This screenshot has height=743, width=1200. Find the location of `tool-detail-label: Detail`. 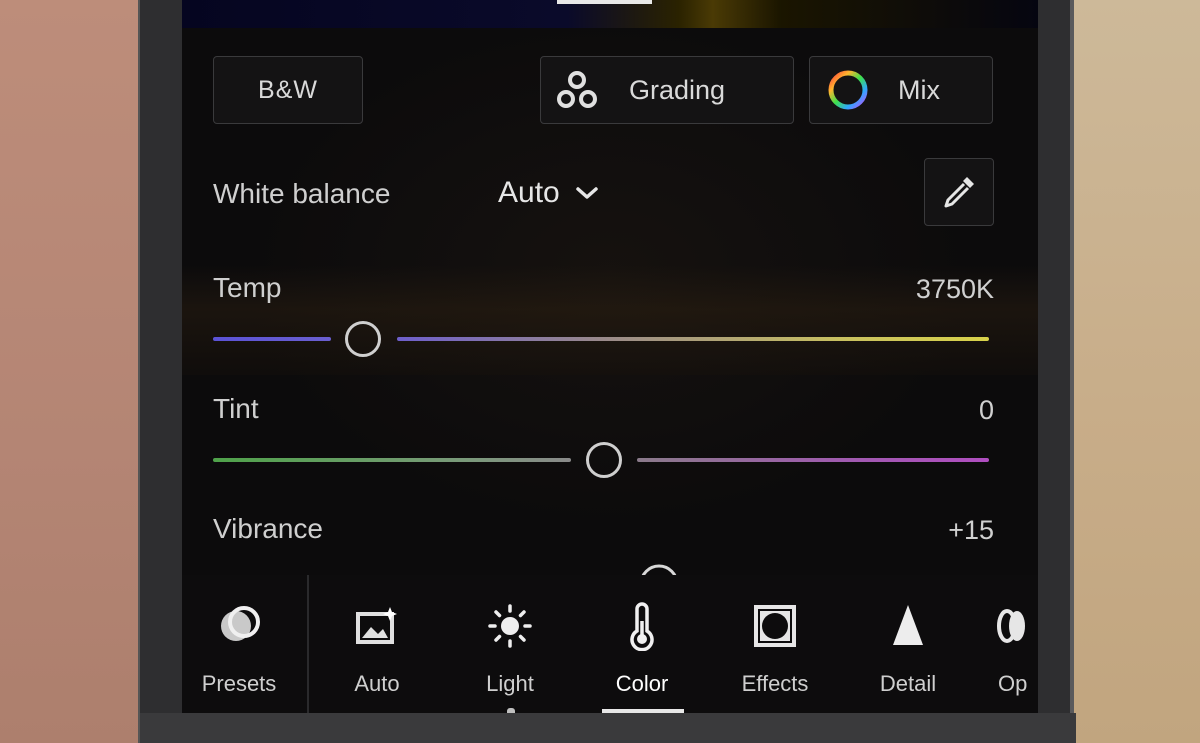

tool-detail-label: Detail is located at coordinates (908, 683).